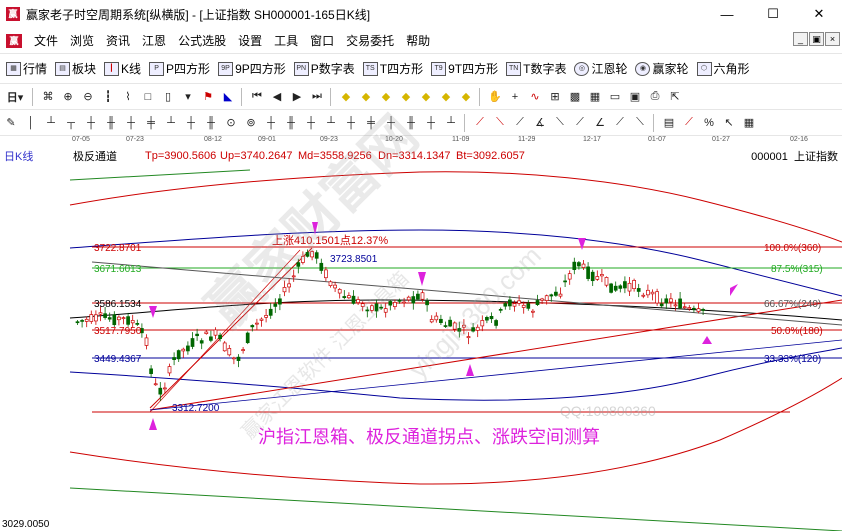 Image resolution: width=842 pixels, height=531 pixels. I want to click on menu-window: 窗口, so click(322, 40).